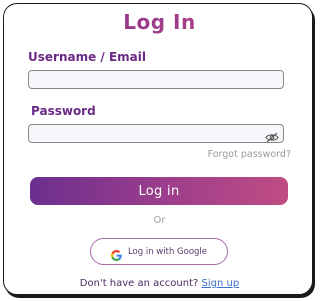  Describe the element at coordinates (139, 283) in the screenshot. I see `signup-prompt-text: Don't have an account?` at that location.